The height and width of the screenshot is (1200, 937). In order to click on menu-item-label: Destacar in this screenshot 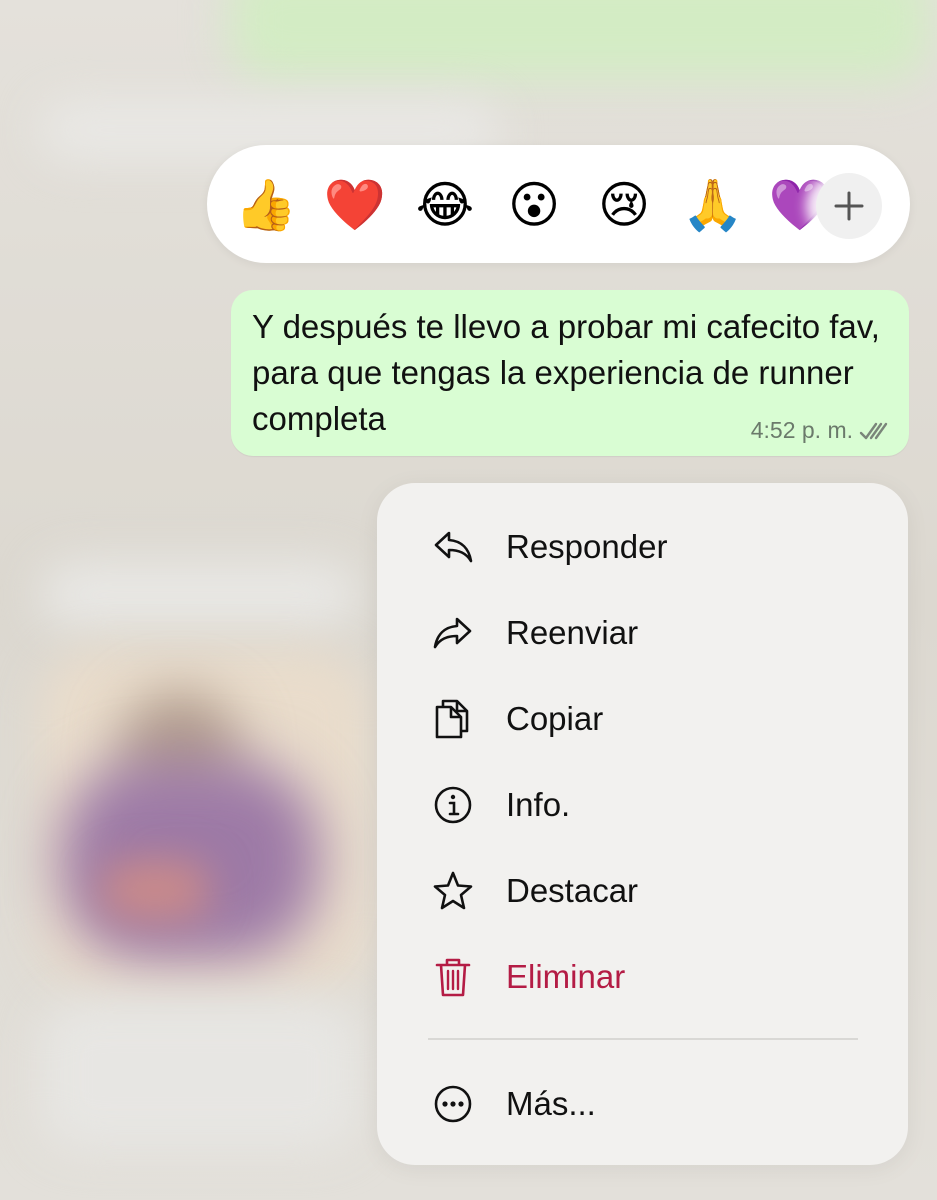, I will do `click(572, 890)`.